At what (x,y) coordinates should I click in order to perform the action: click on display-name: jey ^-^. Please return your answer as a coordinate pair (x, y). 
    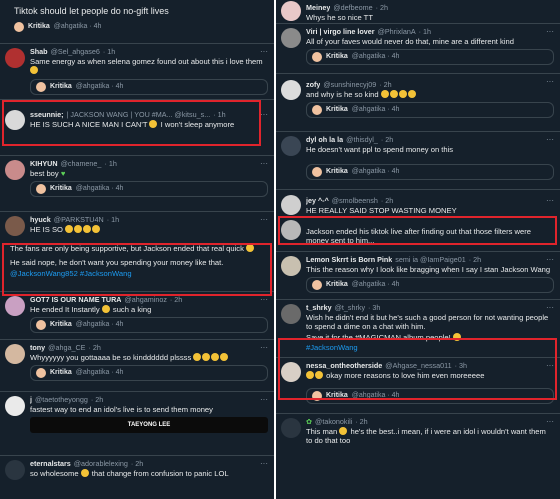
    Looking at the image, I should click on (317, 200).